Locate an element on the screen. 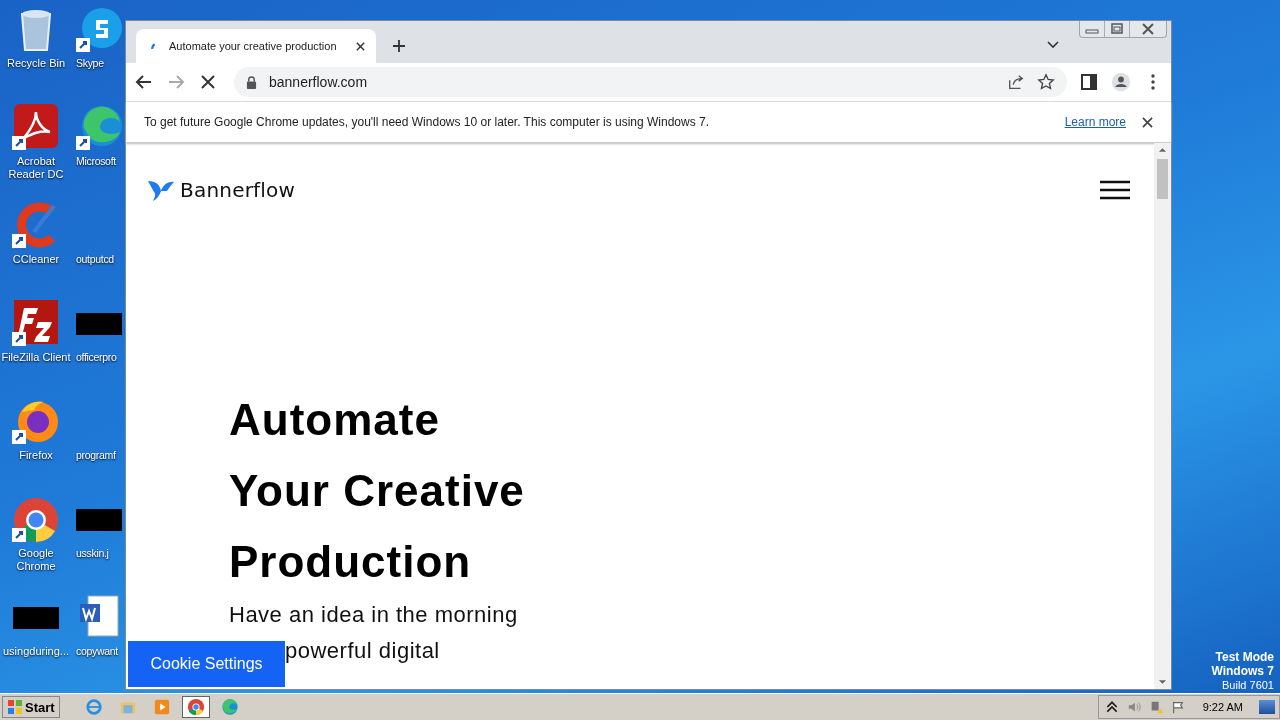  headline: Your Creative is located at coordinates (377, 491).